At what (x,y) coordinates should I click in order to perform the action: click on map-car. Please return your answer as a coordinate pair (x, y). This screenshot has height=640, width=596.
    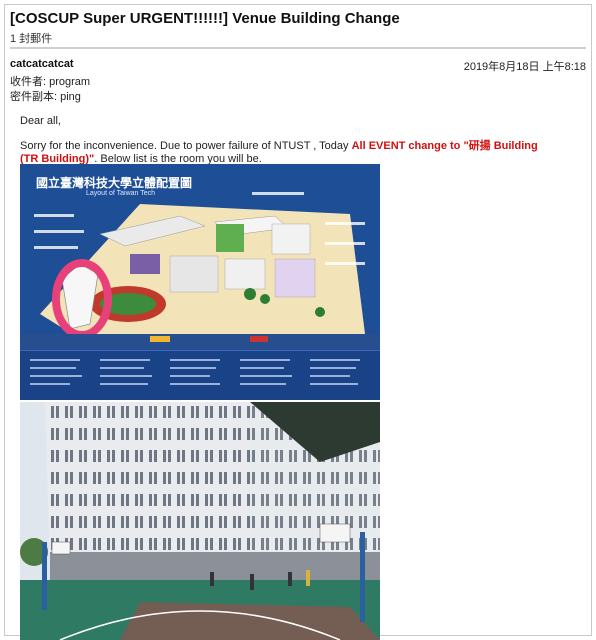
    Looking at the image, I should click on (259, 339).